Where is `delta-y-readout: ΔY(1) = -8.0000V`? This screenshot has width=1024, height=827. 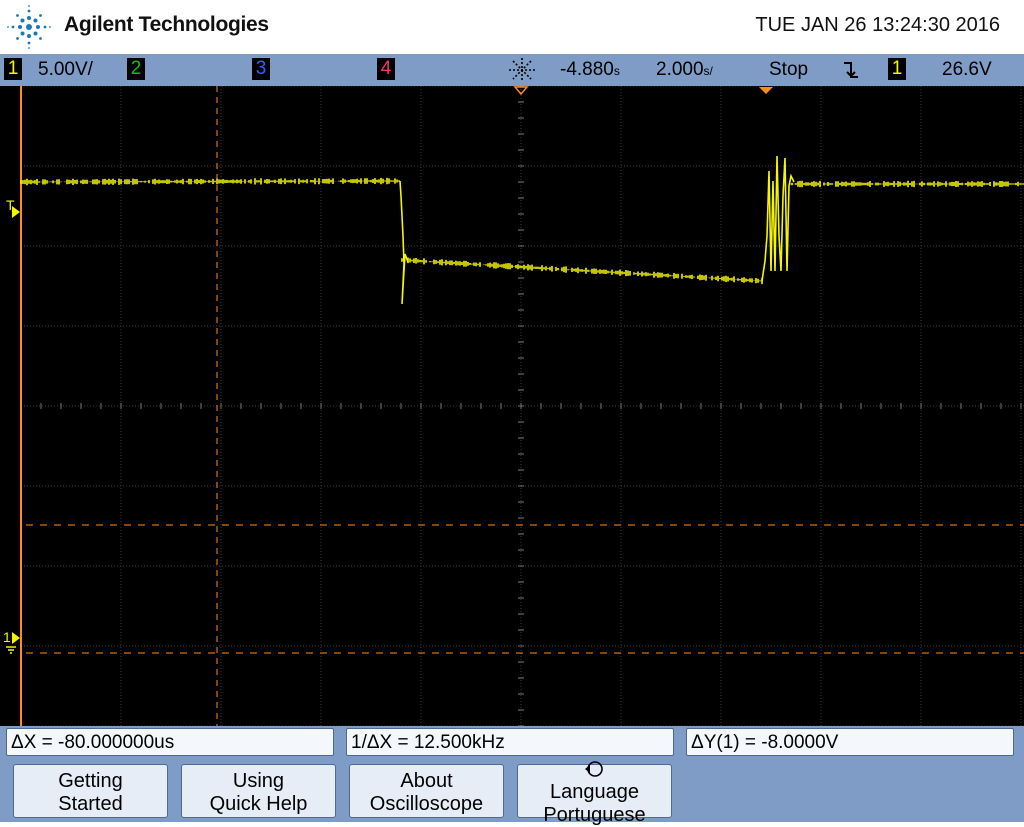 delta-y-readout: ΔY(1) = -8.0000V is located at coordinates (850, 742).